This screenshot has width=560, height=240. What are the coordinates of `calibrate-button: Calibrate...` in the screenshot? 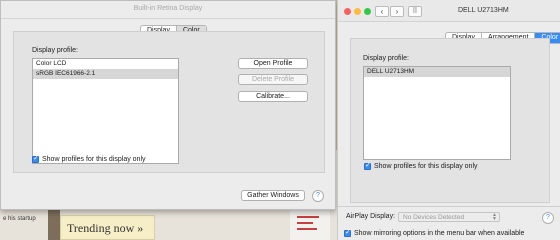 It's located at (273, 96).